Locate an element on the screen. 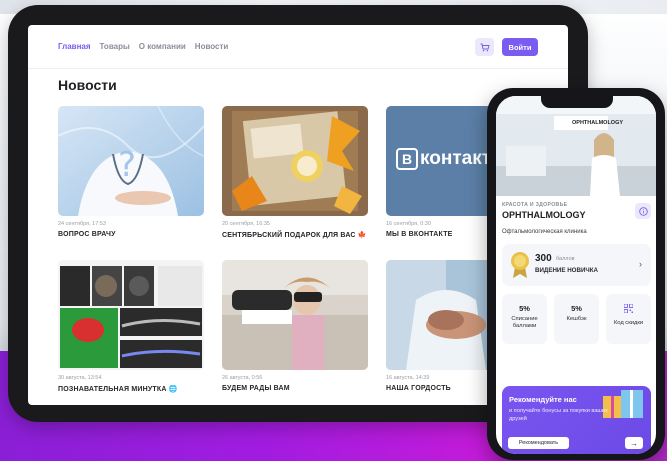 The width and height of the screenshot is (667, 461). clinic-title: OPHTHALMOLOGY is located at coordinates (544, 215).